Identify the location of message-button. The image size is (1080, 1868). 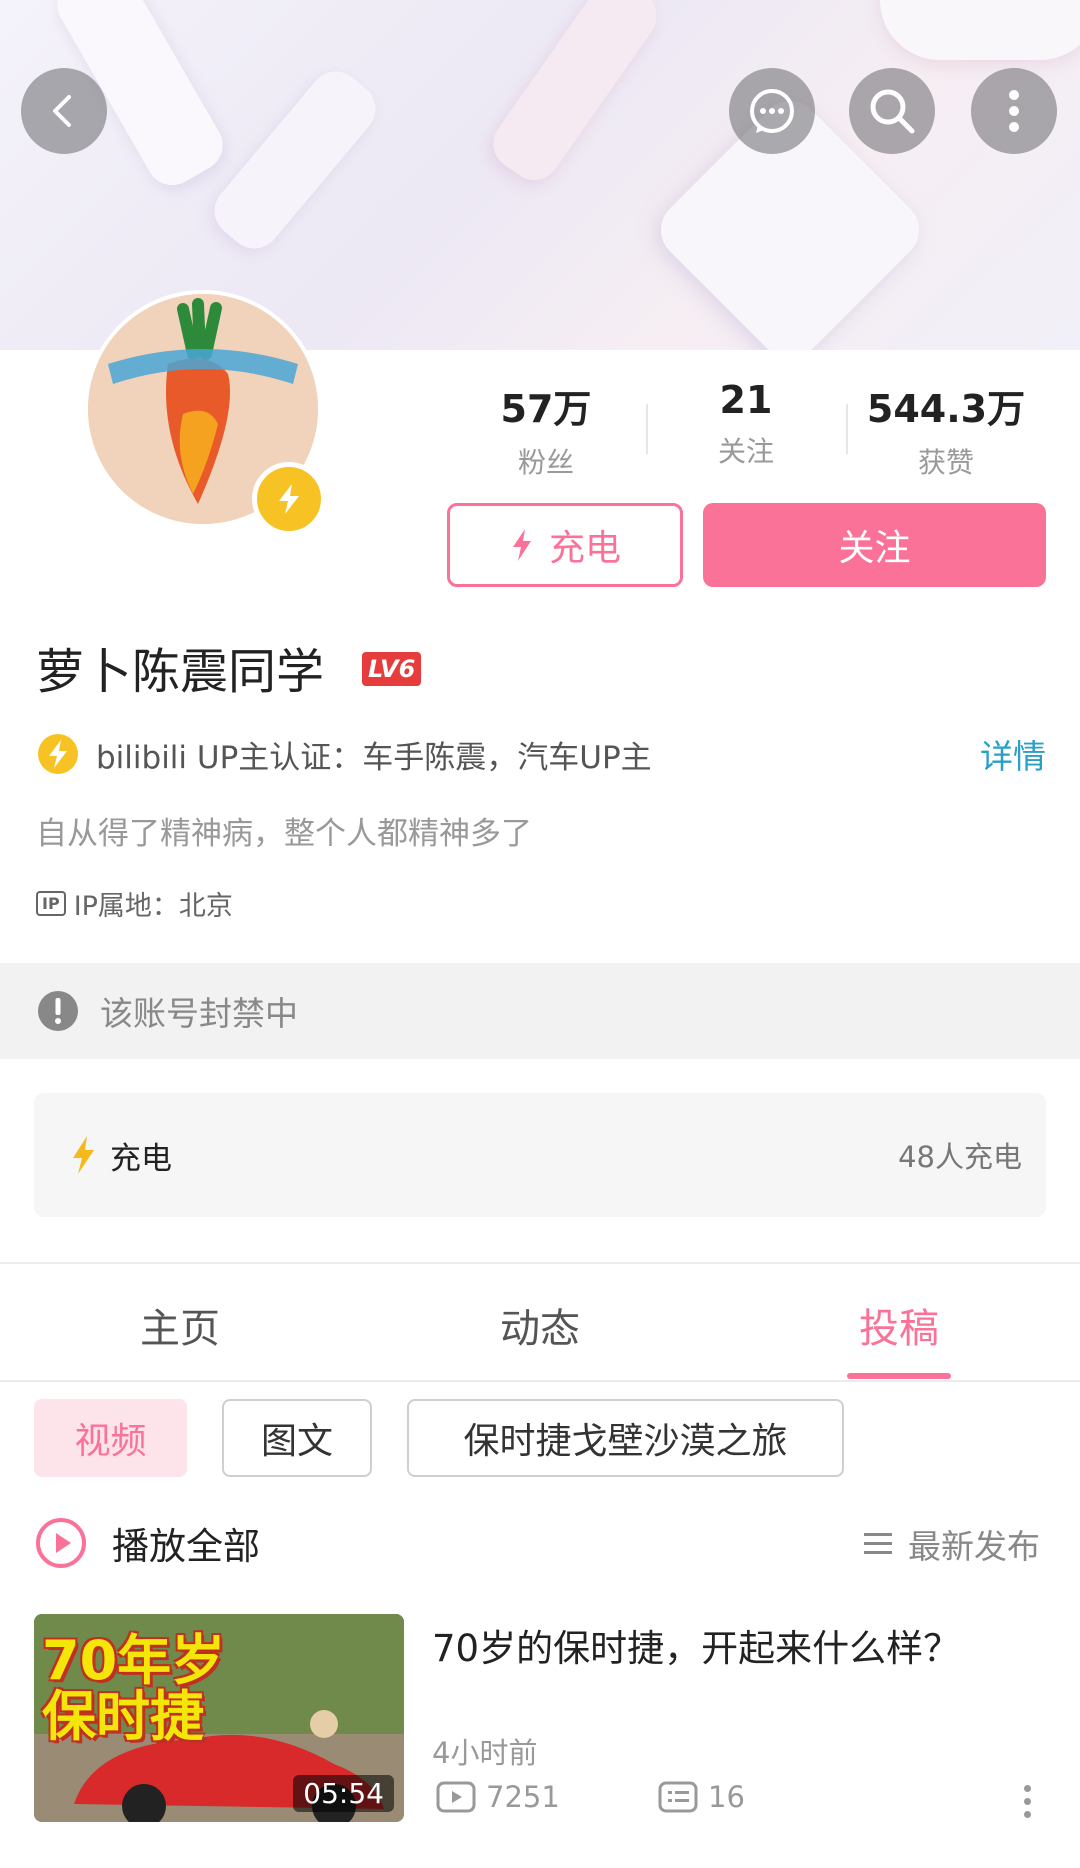
(772, 111).